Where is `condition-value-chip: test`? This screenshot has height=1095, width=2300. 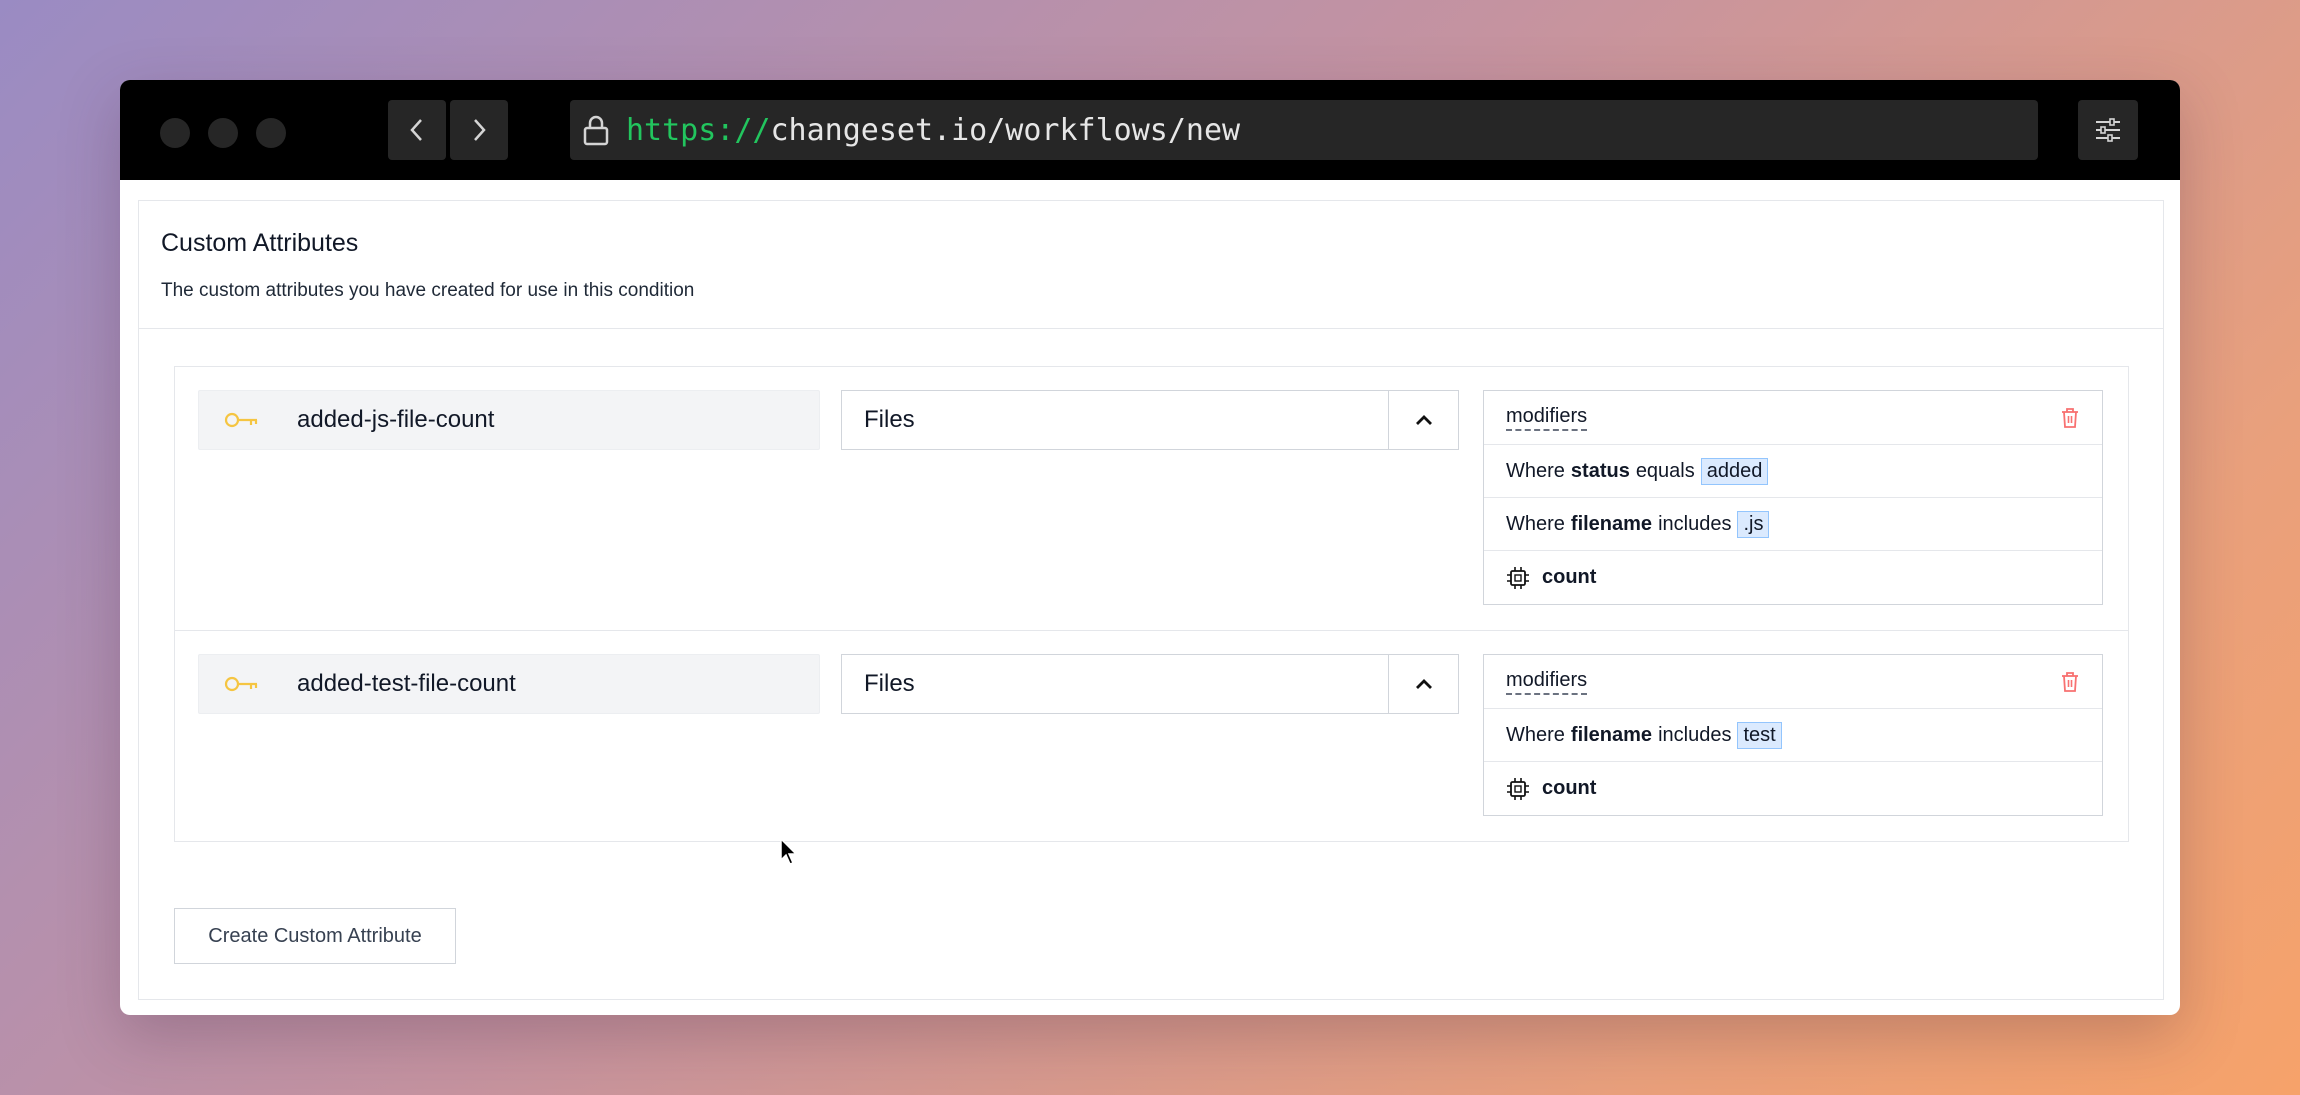
condition-value-chip: test is located at coordinates (1759, 735).